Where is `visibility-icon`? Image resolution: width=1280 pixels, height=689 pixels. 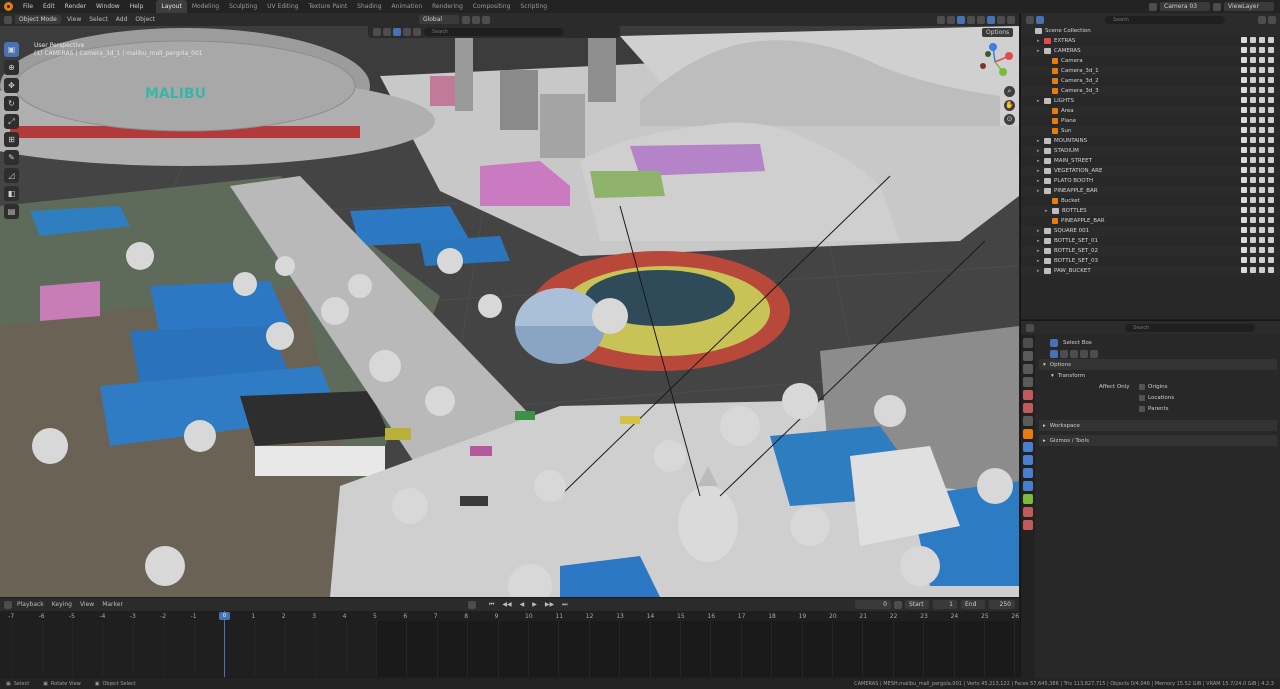 visibility-icon is located at coordinates (941, 19).